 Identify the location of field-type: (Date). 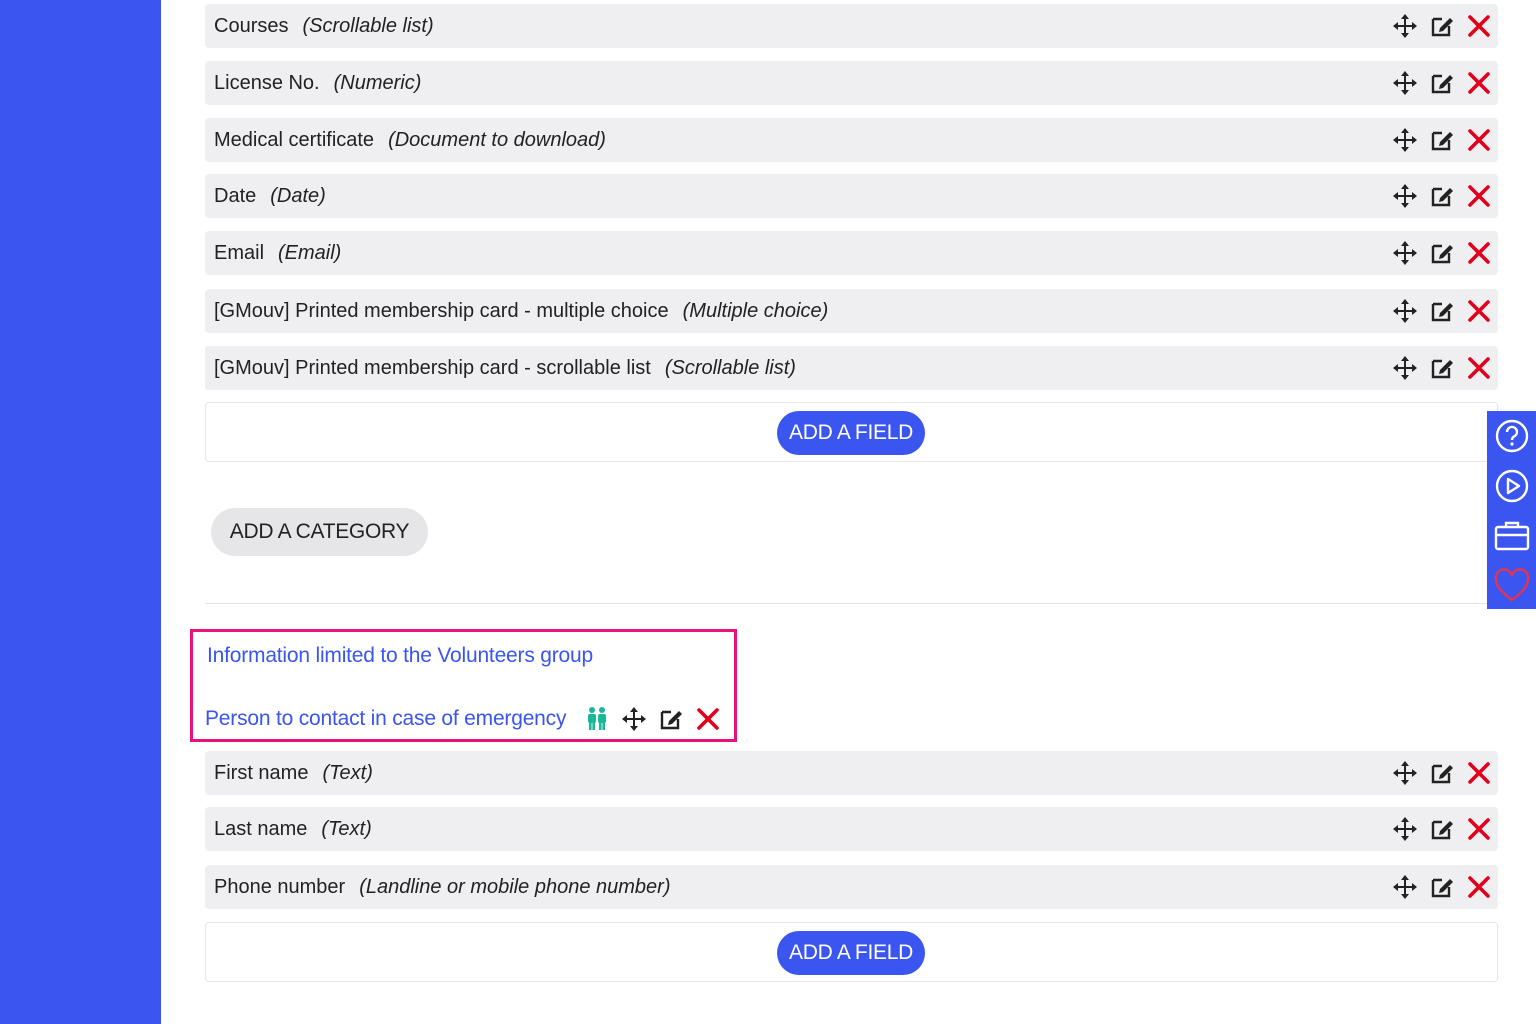
(298, 195).